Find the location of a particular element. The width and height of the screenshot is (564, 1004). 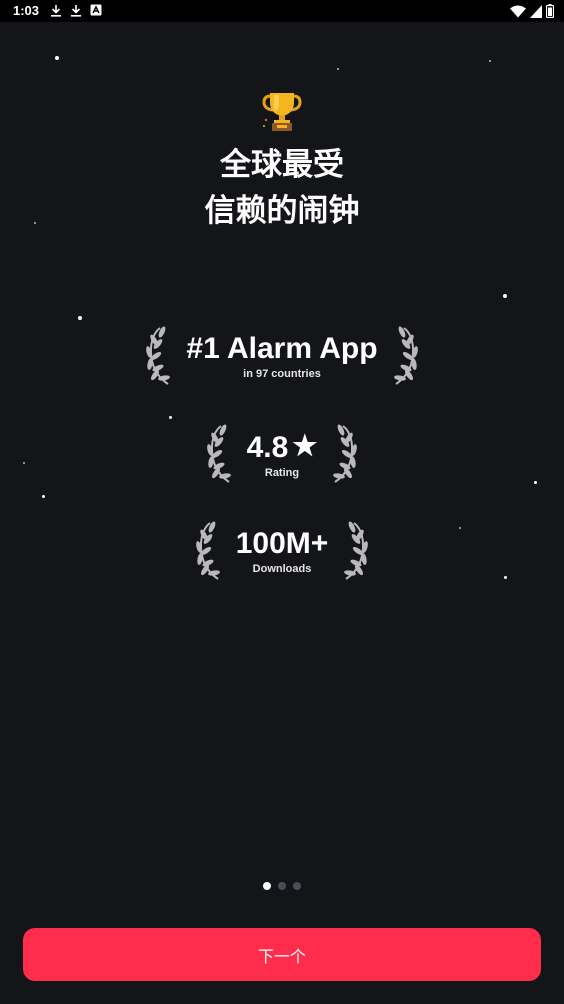

trophy-icon is located at coordinates (282, 112).